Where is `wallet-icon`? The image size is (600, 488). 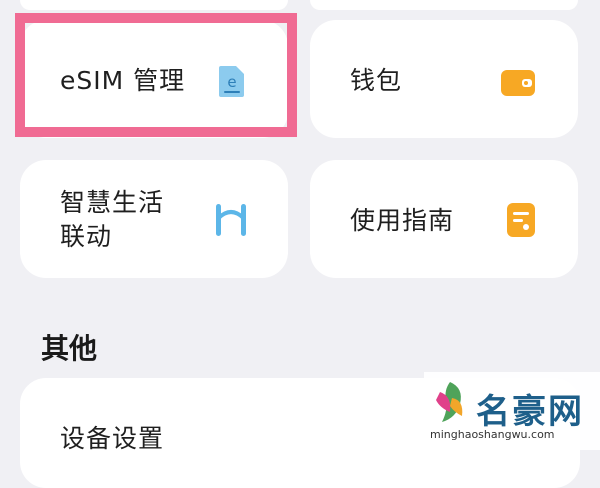 wallet-icon is located at coordinates (518, 85).